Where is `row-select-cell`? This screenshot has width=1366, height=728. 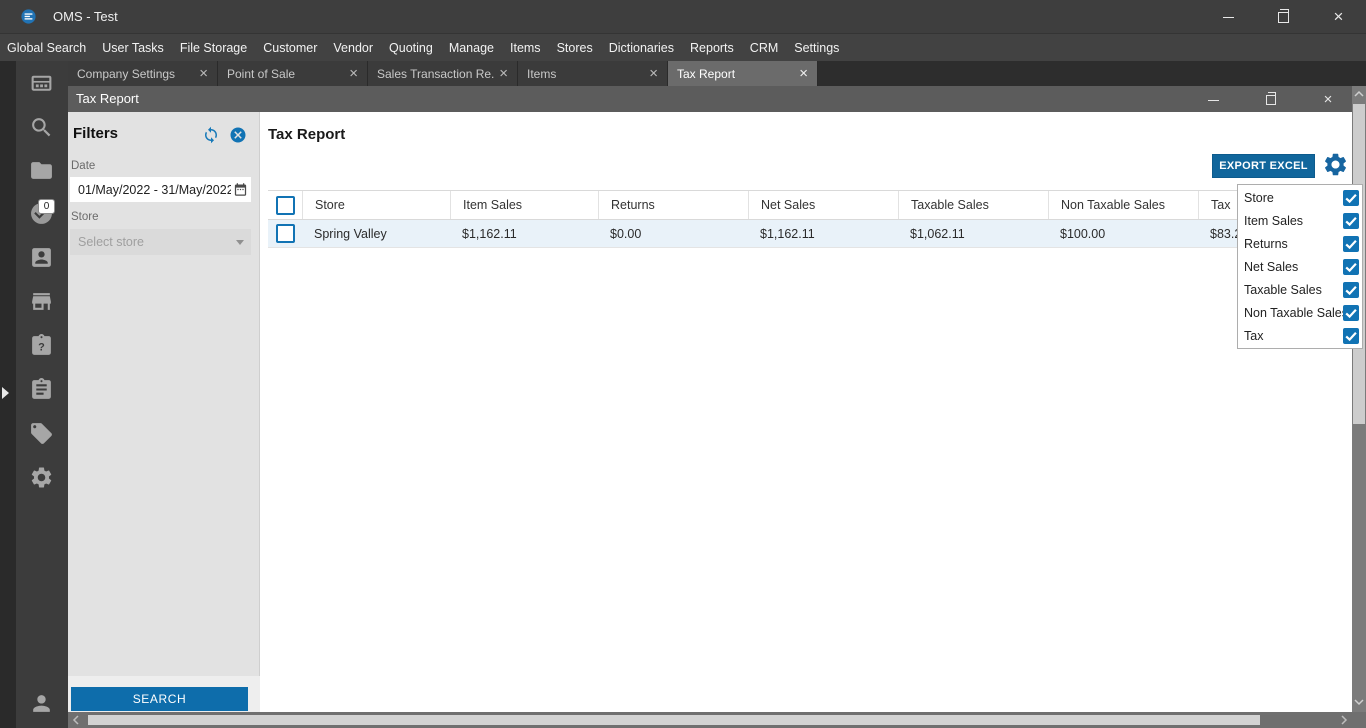
row-select-cell is located at coordinates (285, 233).